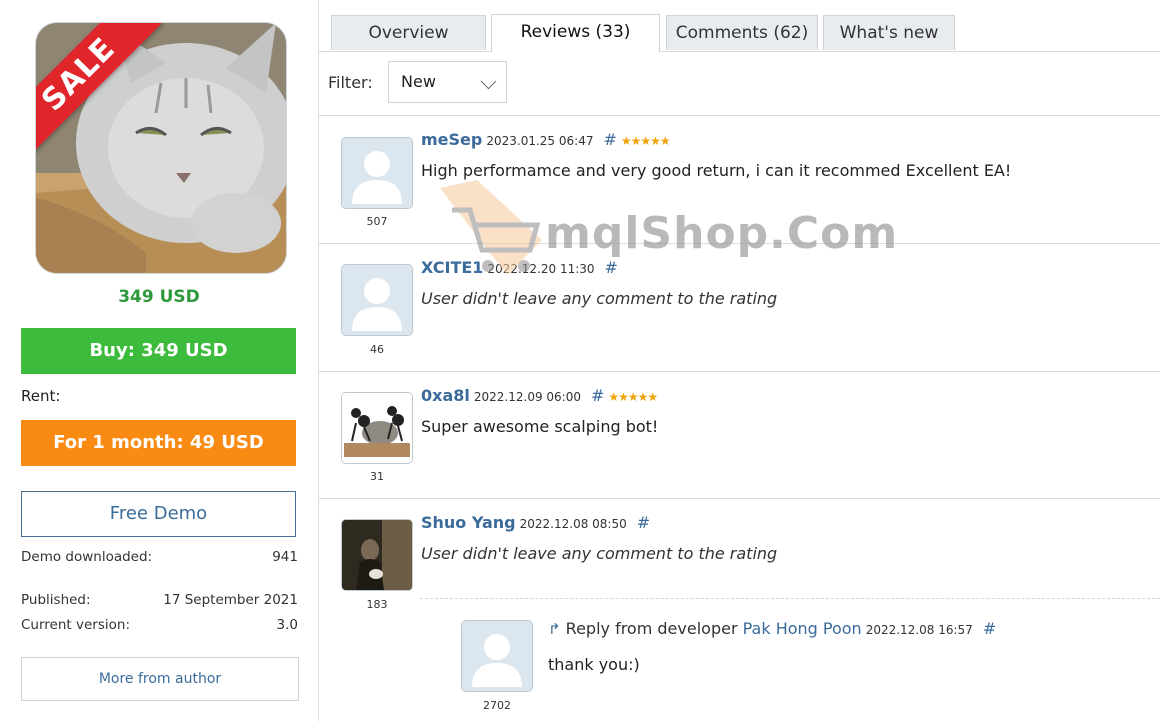  Describe the element at coordinates (377, 555) in the screenshot. I see `person-photo-icon` at that location.